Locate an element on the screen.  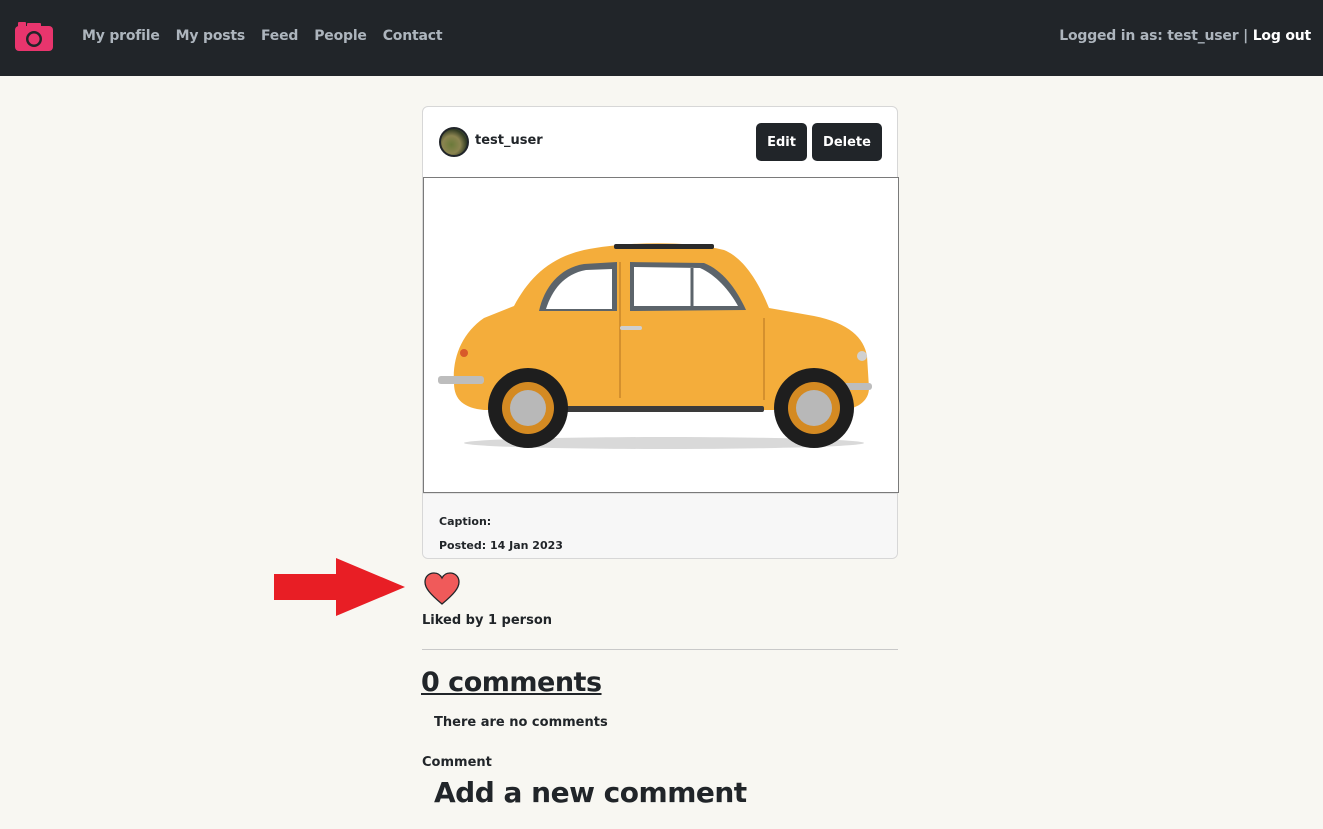
nav-feed: Feed is located at coordinates (279, 36).